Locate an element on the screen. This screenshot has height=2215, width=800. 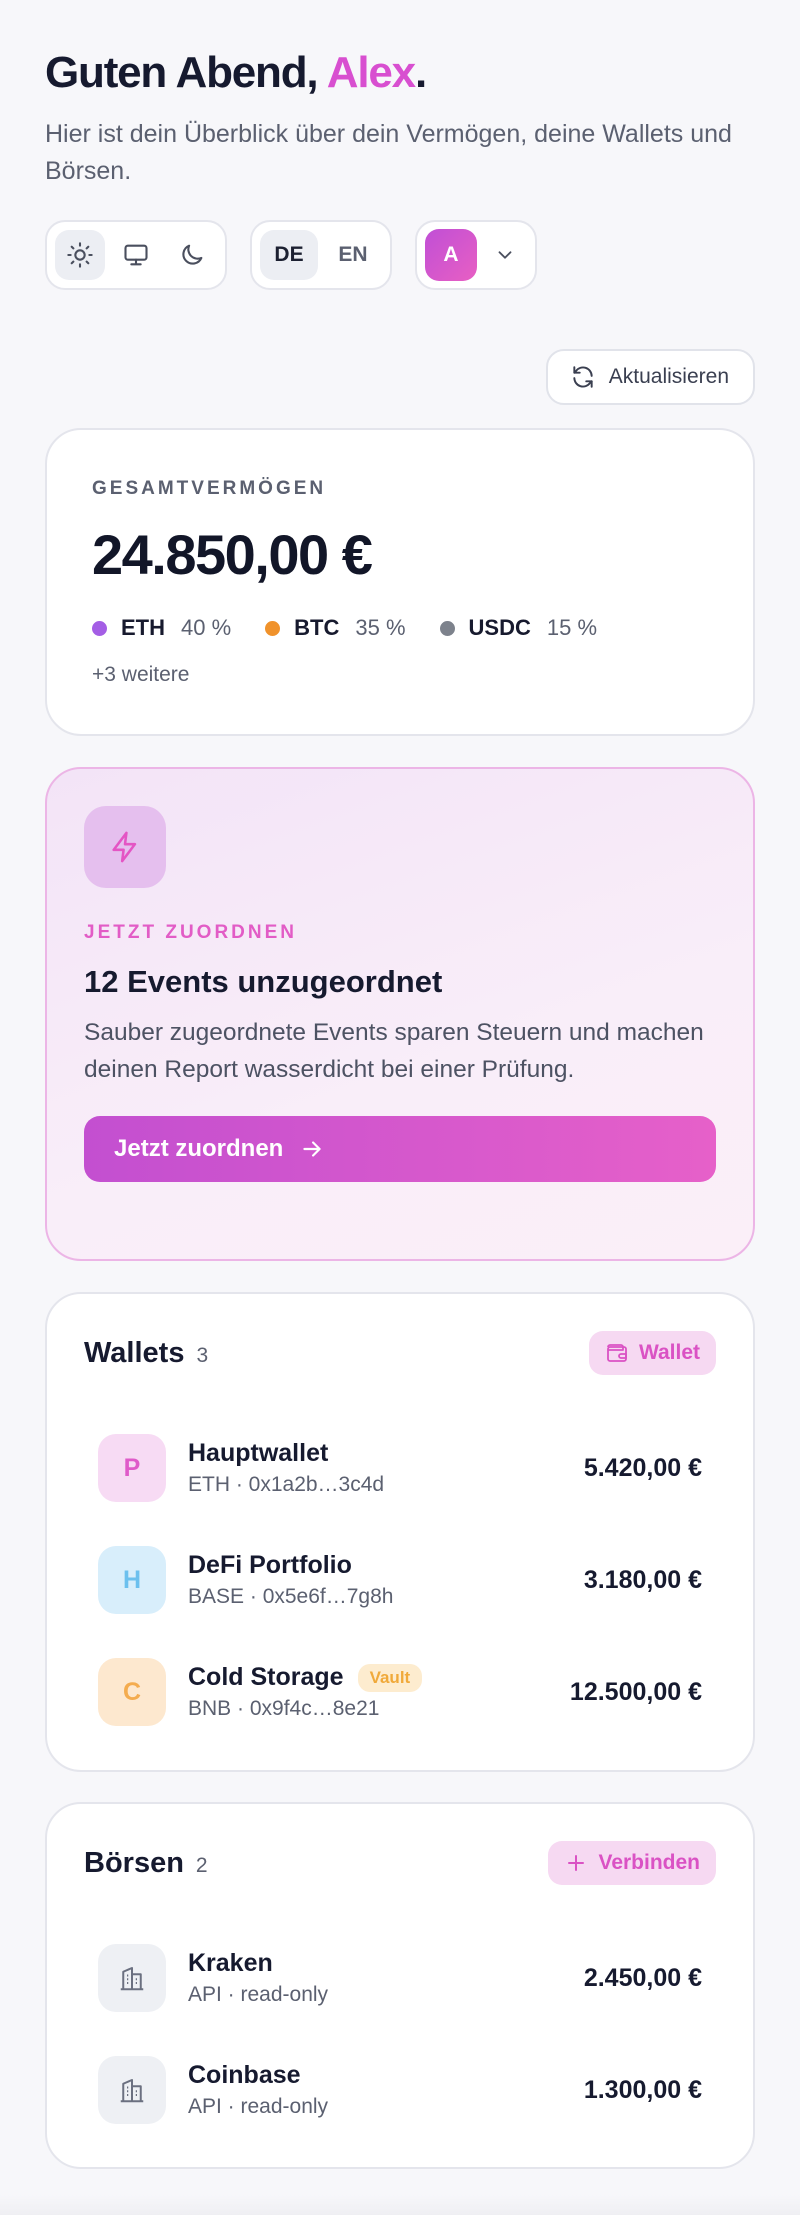
avatar: A is located at coordinates (451, 255).